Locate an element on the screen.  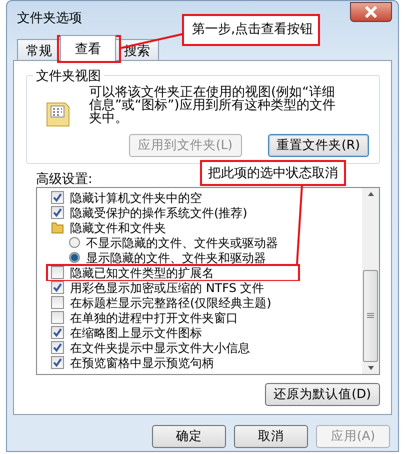
setting-label: 在文件夹提示中显示文件大小信息 is located at coordinates (160, 347).